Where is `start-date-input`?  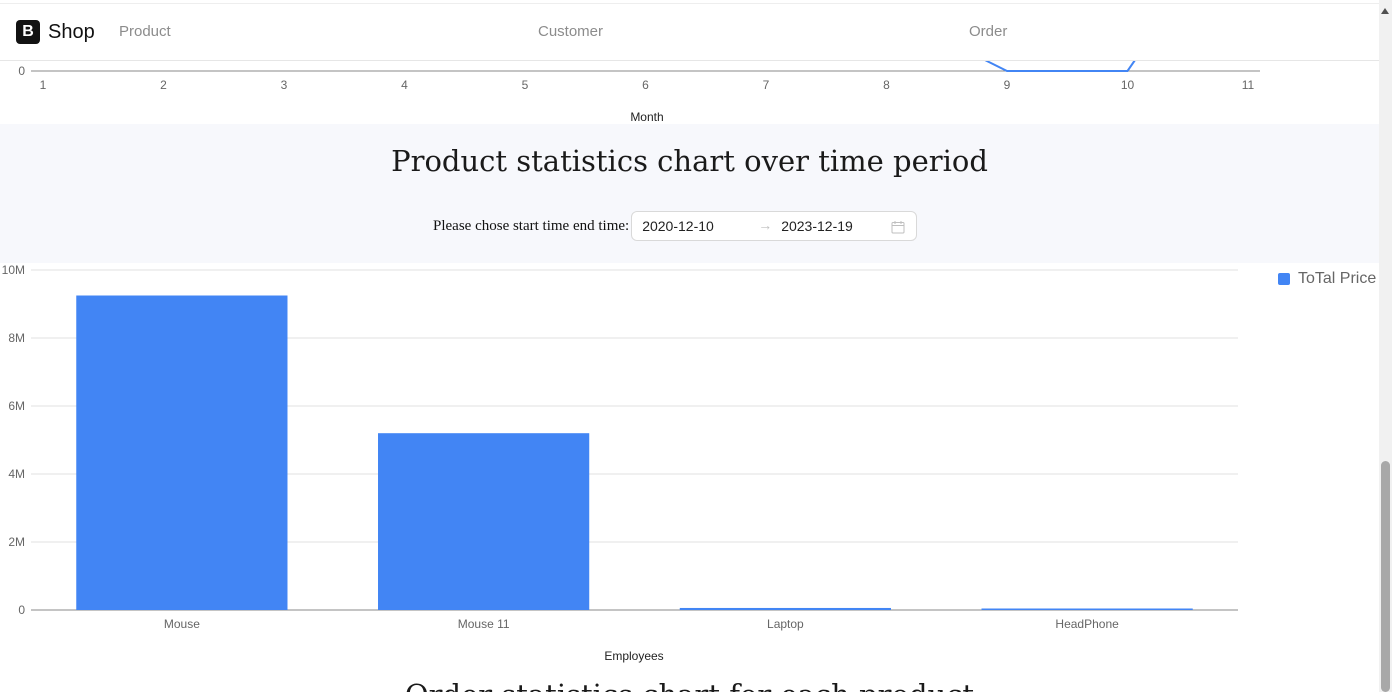
start-date-input is located at coordinates (692, 226).